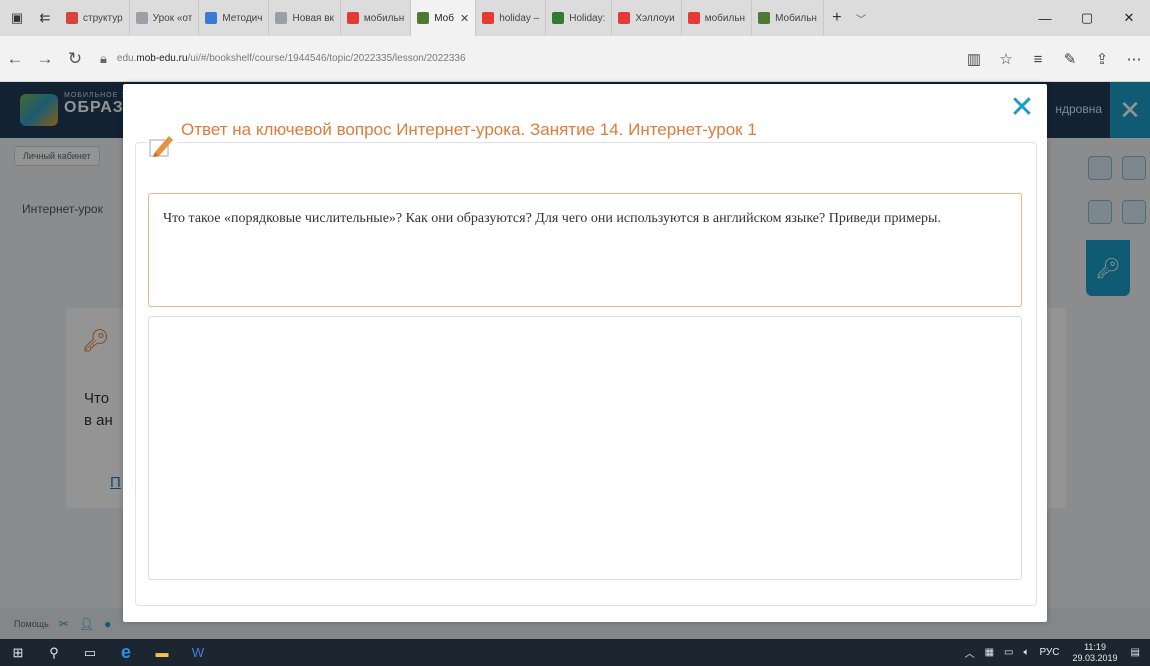  Describe the element at coordinates (1102, 59) in the screenshot. I see `share-icon: ⇪` at that location.